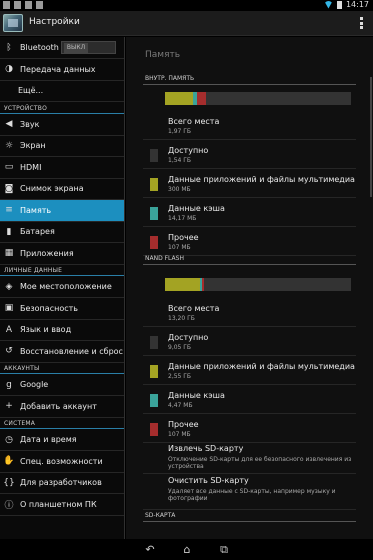 This screenshot has width=373, height=560. Describe the element at coordinates (179, 434) in the screenshot. I see `storage-item-value: 107 МБ` at that location.